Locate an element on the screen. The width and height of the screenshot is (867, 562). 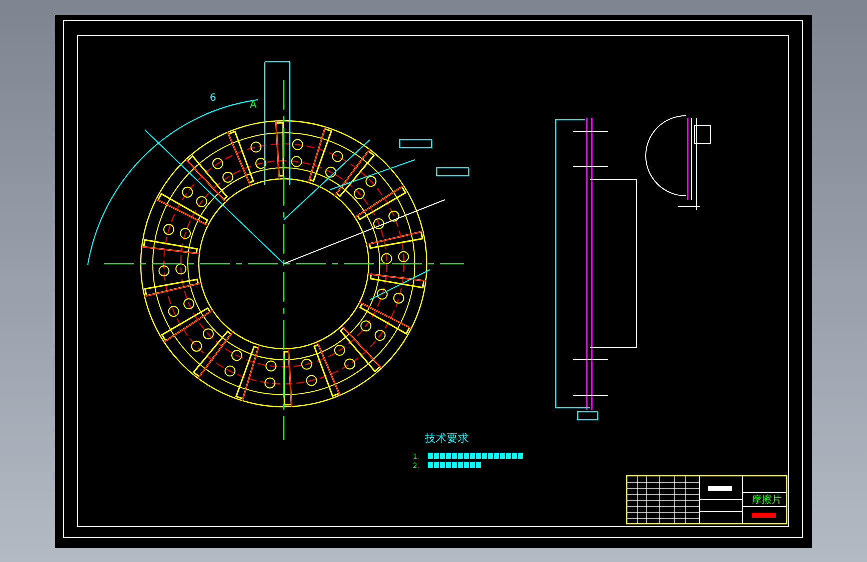
datum-label: A is located at coordinates (253, 105).